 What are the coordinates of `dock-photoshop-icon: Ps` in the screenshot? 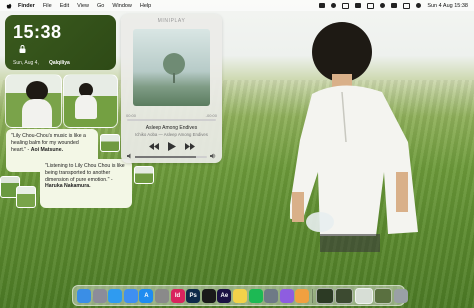 It's located at (193, 295).